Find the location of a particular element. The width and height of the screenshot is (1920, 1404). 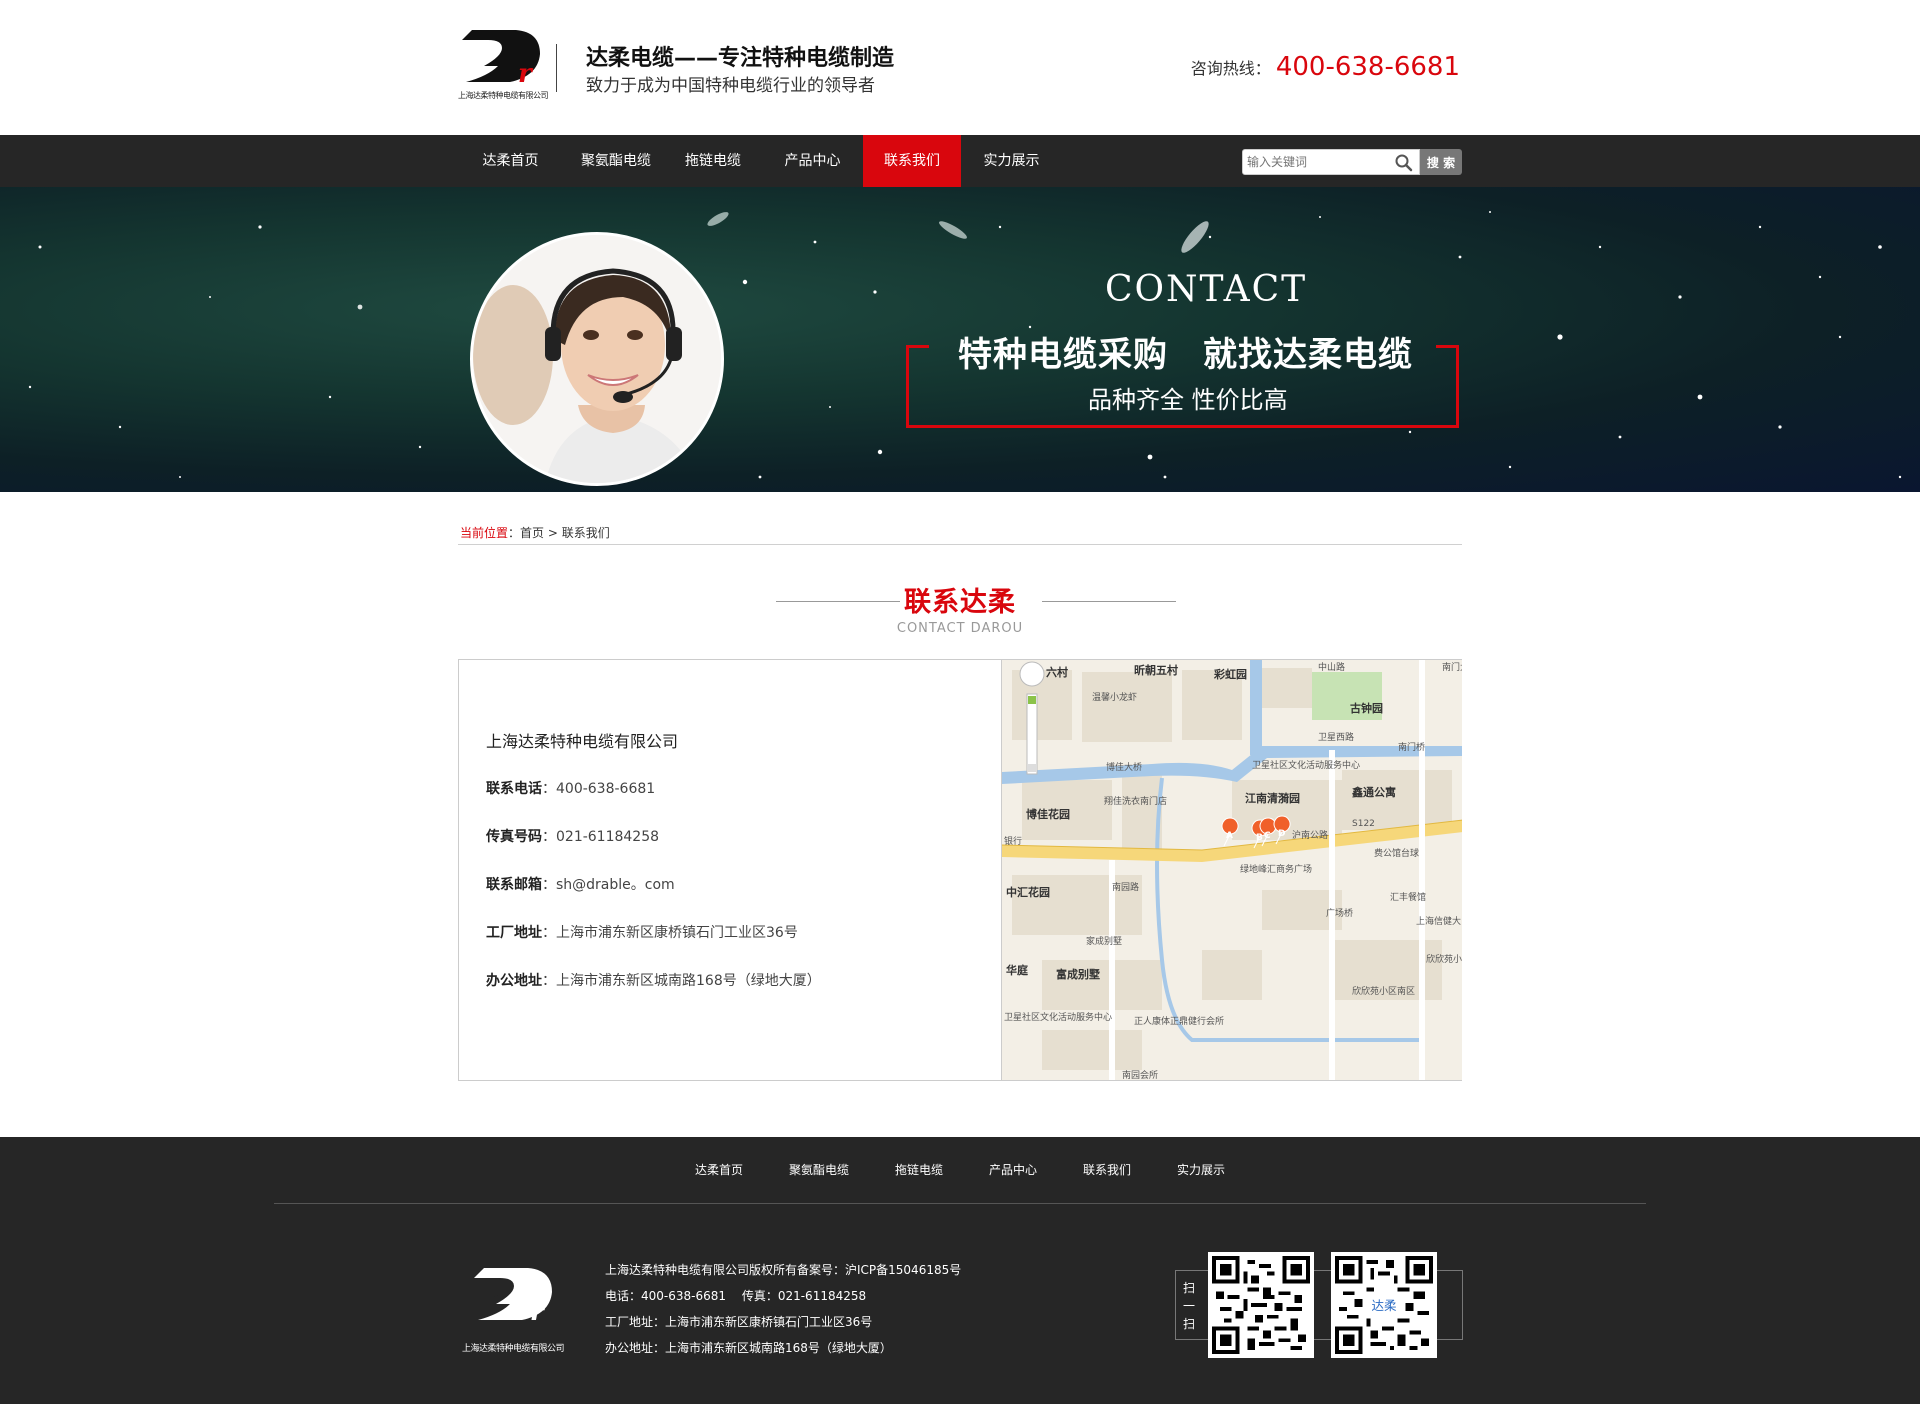

map-label: 南门桥 is located at coordinates (1411, 747).